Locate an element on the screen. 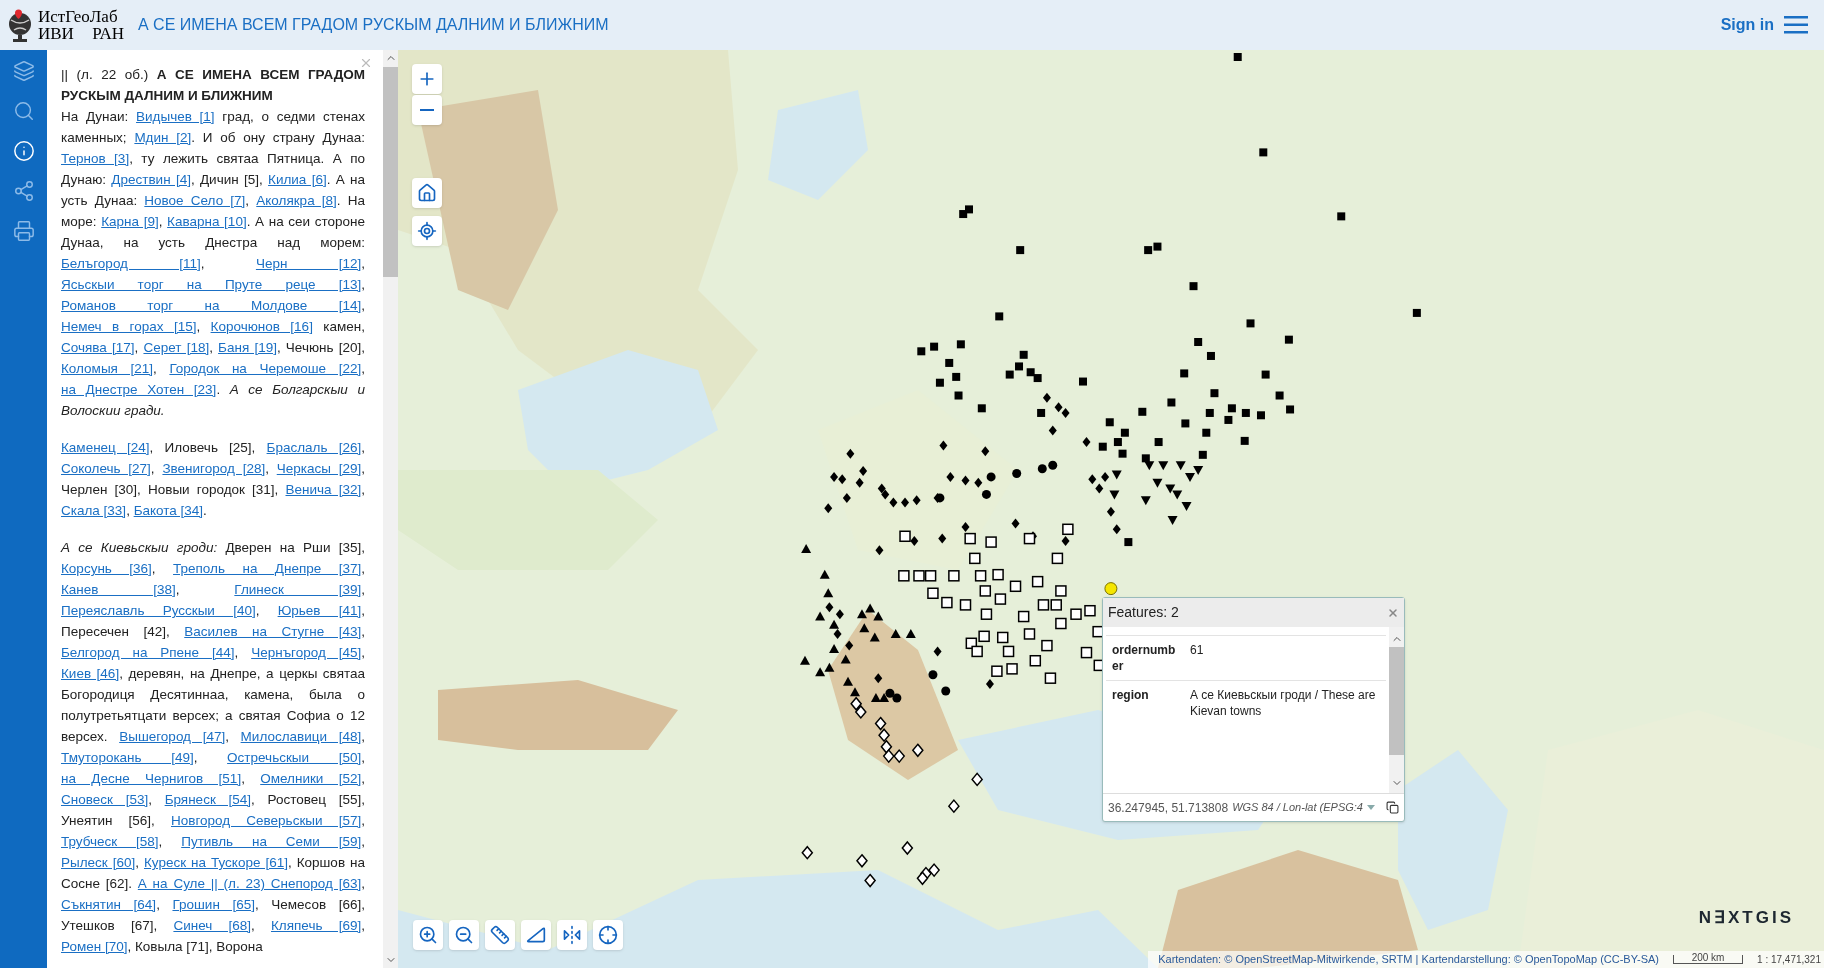 The height and width of the screenshot is (968, 1824). crs-select: WGS 84 / Lon-lat (EPSG:4 is located at coordinates (1297, 807).